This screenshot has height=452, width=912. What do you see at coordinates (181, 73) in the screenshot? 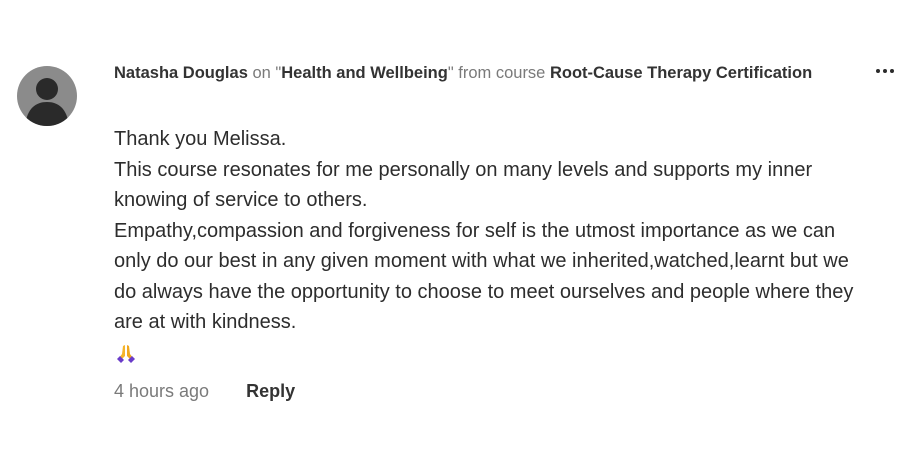
I see `author-name: Natasha Douglas` at bounding box center [181, 73].